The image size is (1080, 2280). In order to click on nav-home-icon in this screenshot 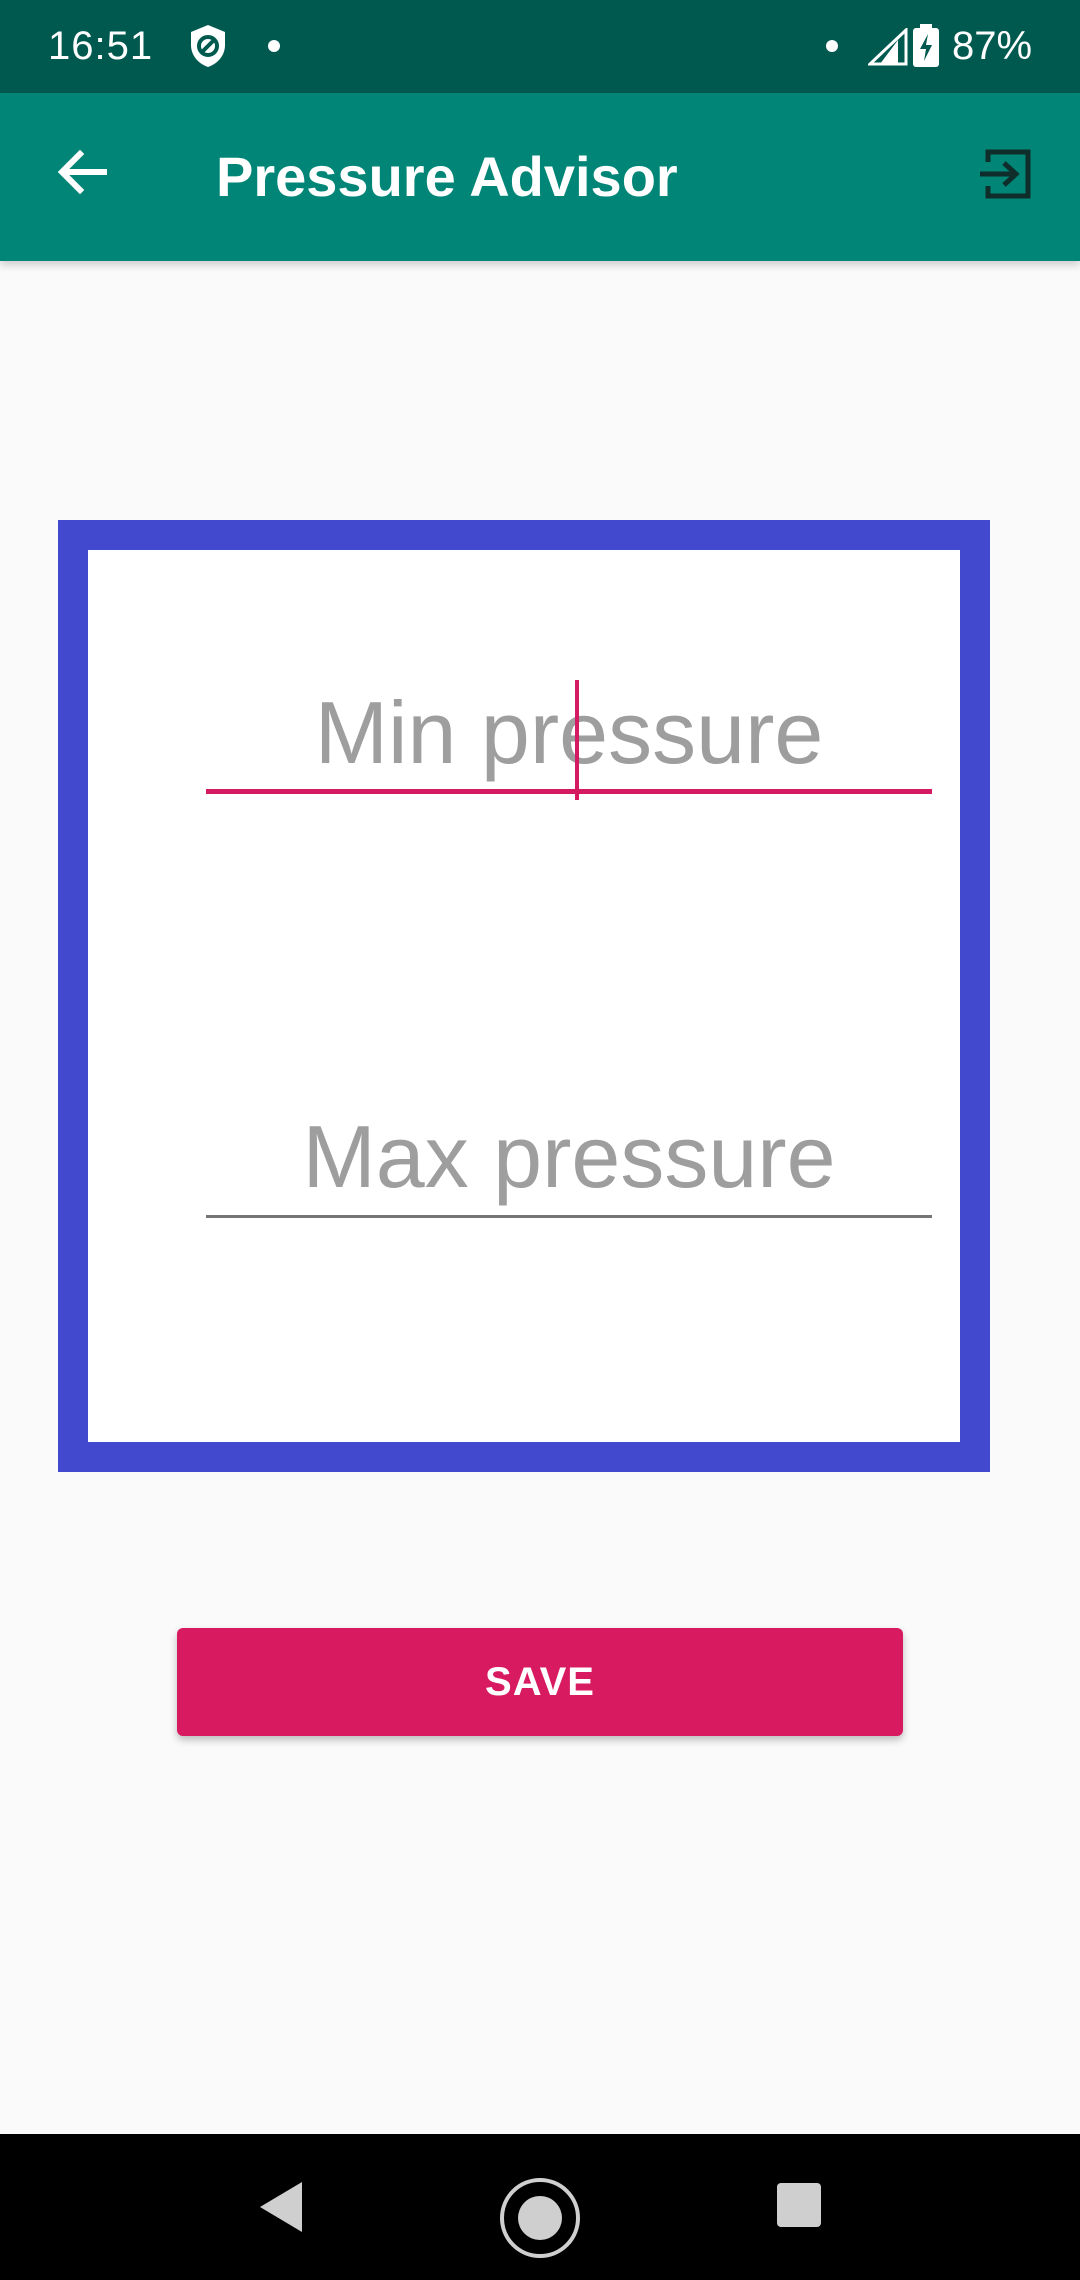, I will do `click(540, 2218)`.